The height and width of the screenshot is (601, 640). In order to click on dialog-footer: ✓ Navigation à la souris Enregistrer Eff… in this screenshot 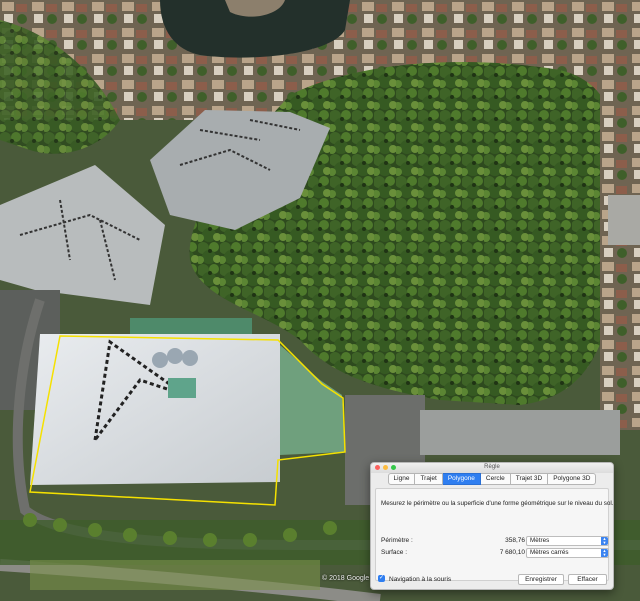, I will do `click(492, 579)`.